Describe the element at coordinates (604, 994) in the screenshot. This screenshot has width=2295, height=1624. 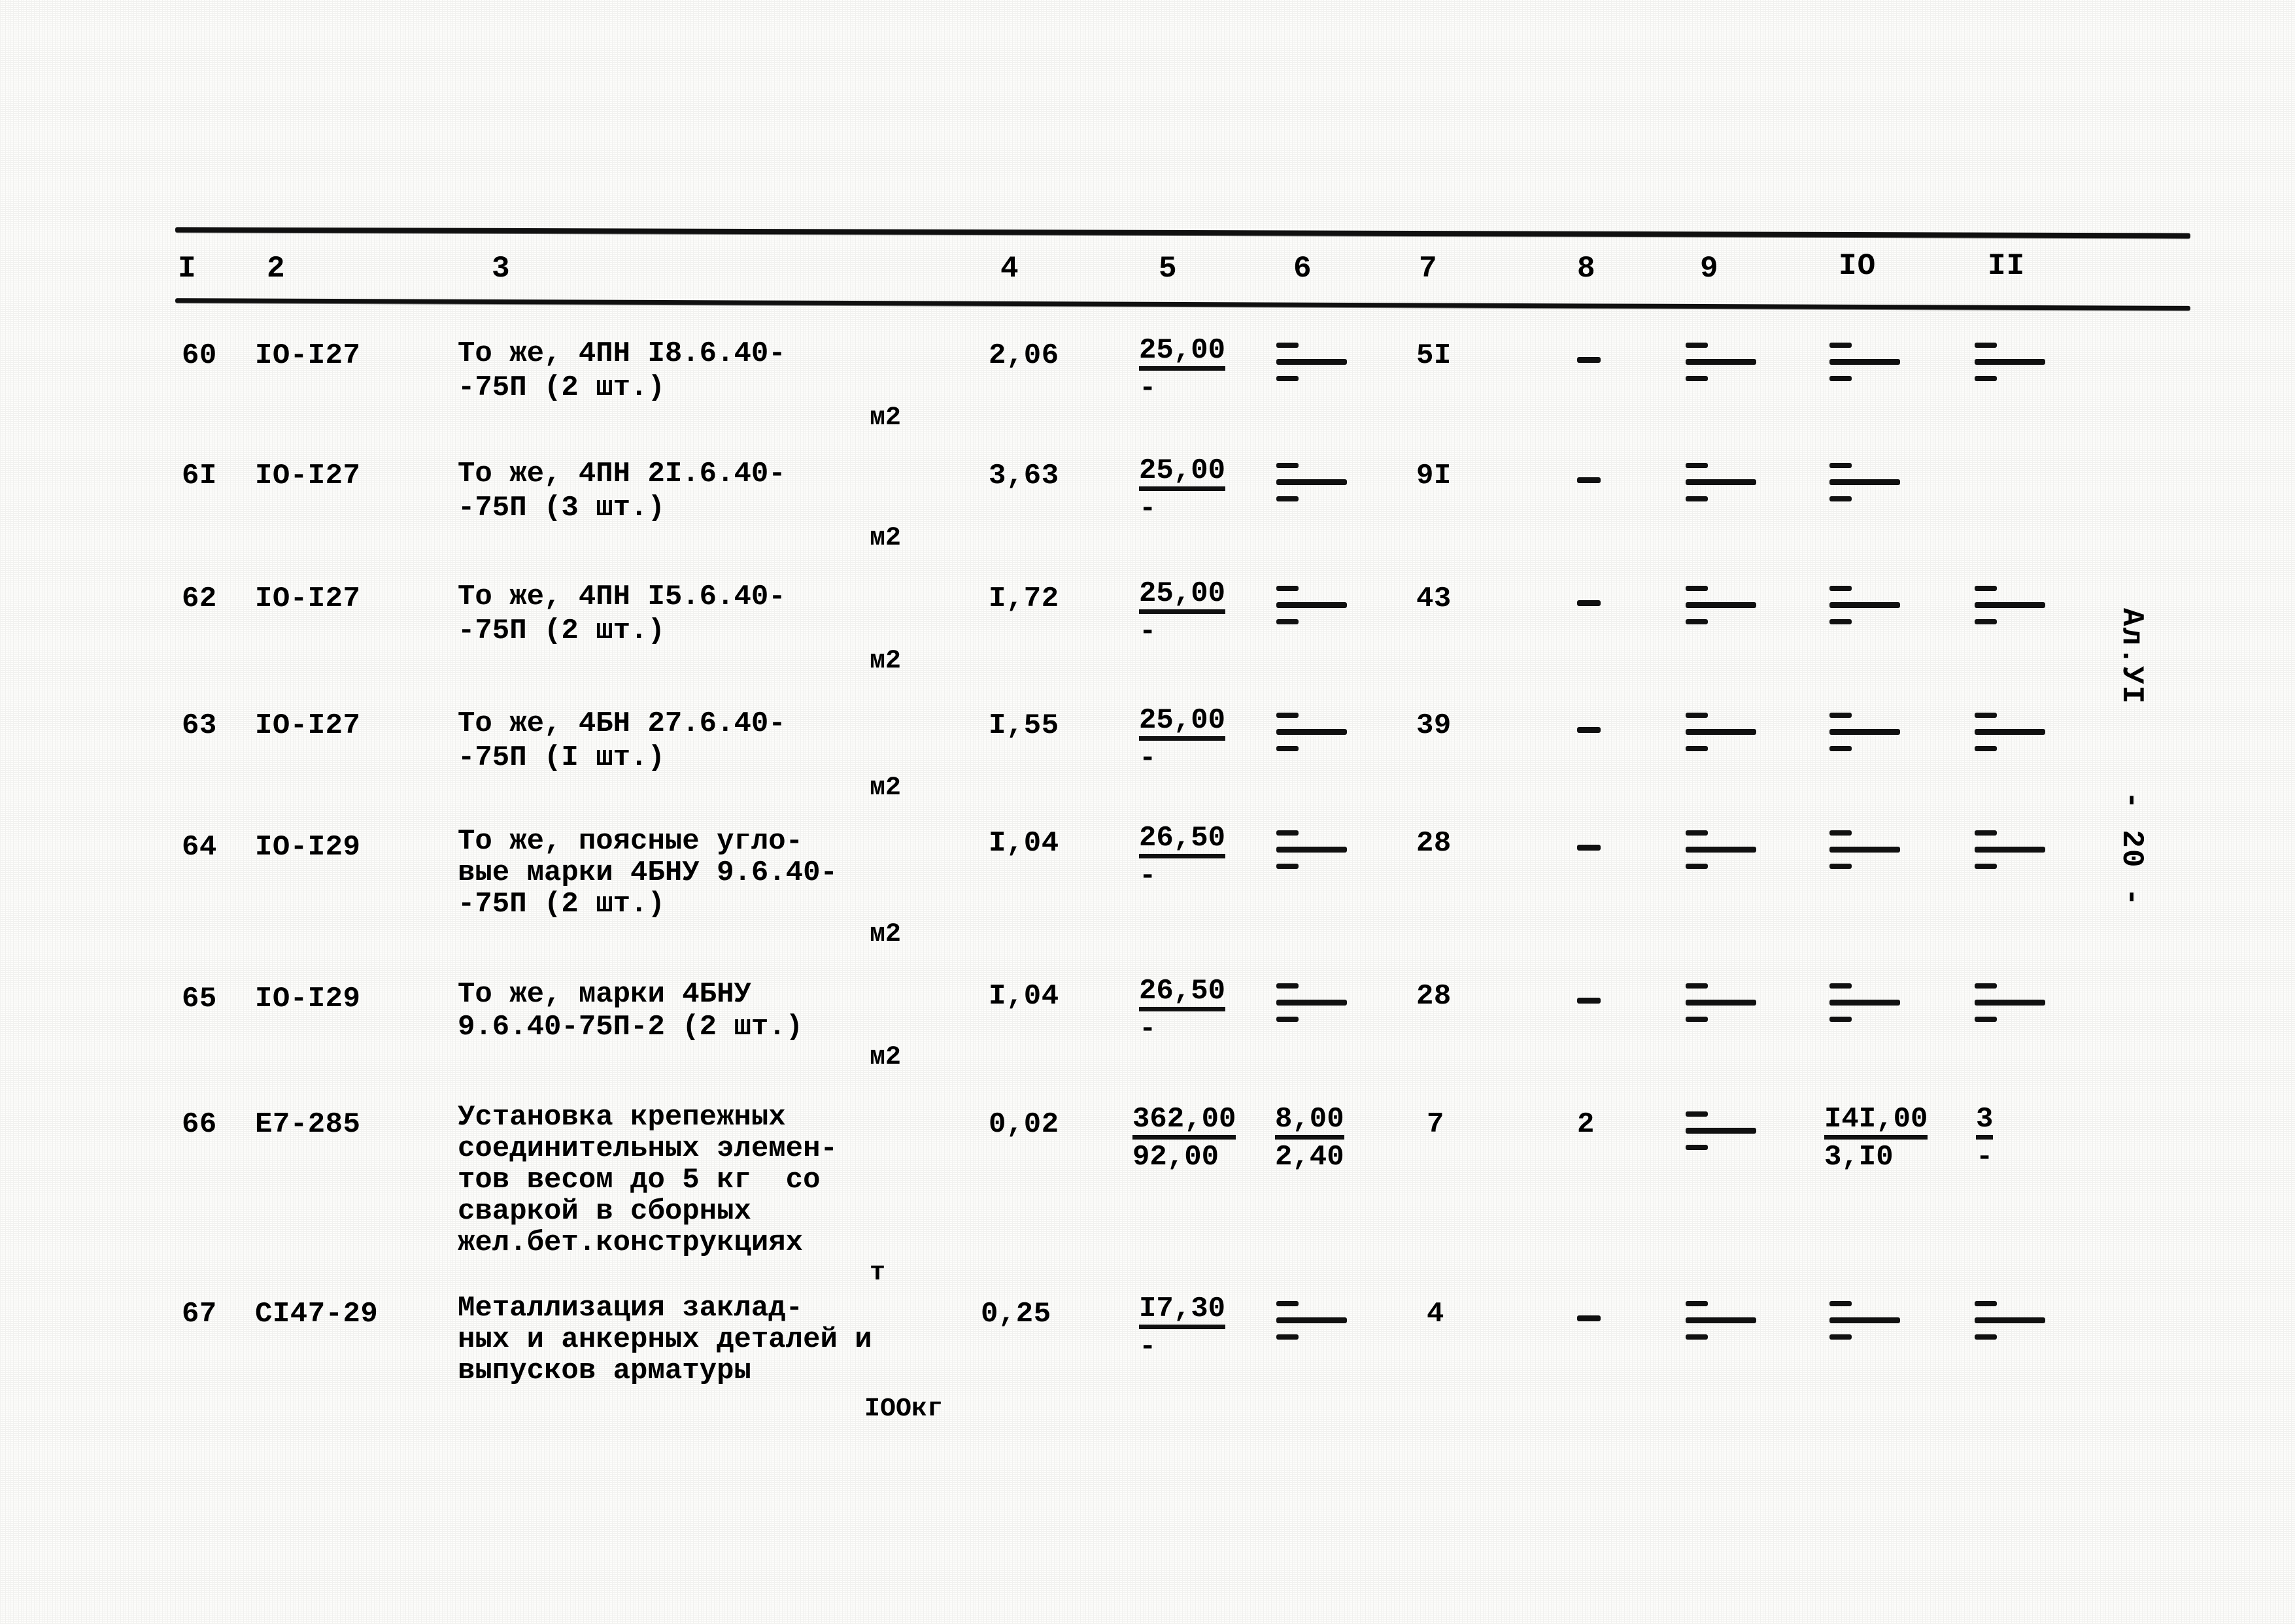
I see `row-description-line: То же, марки 4БНУ` at that location.